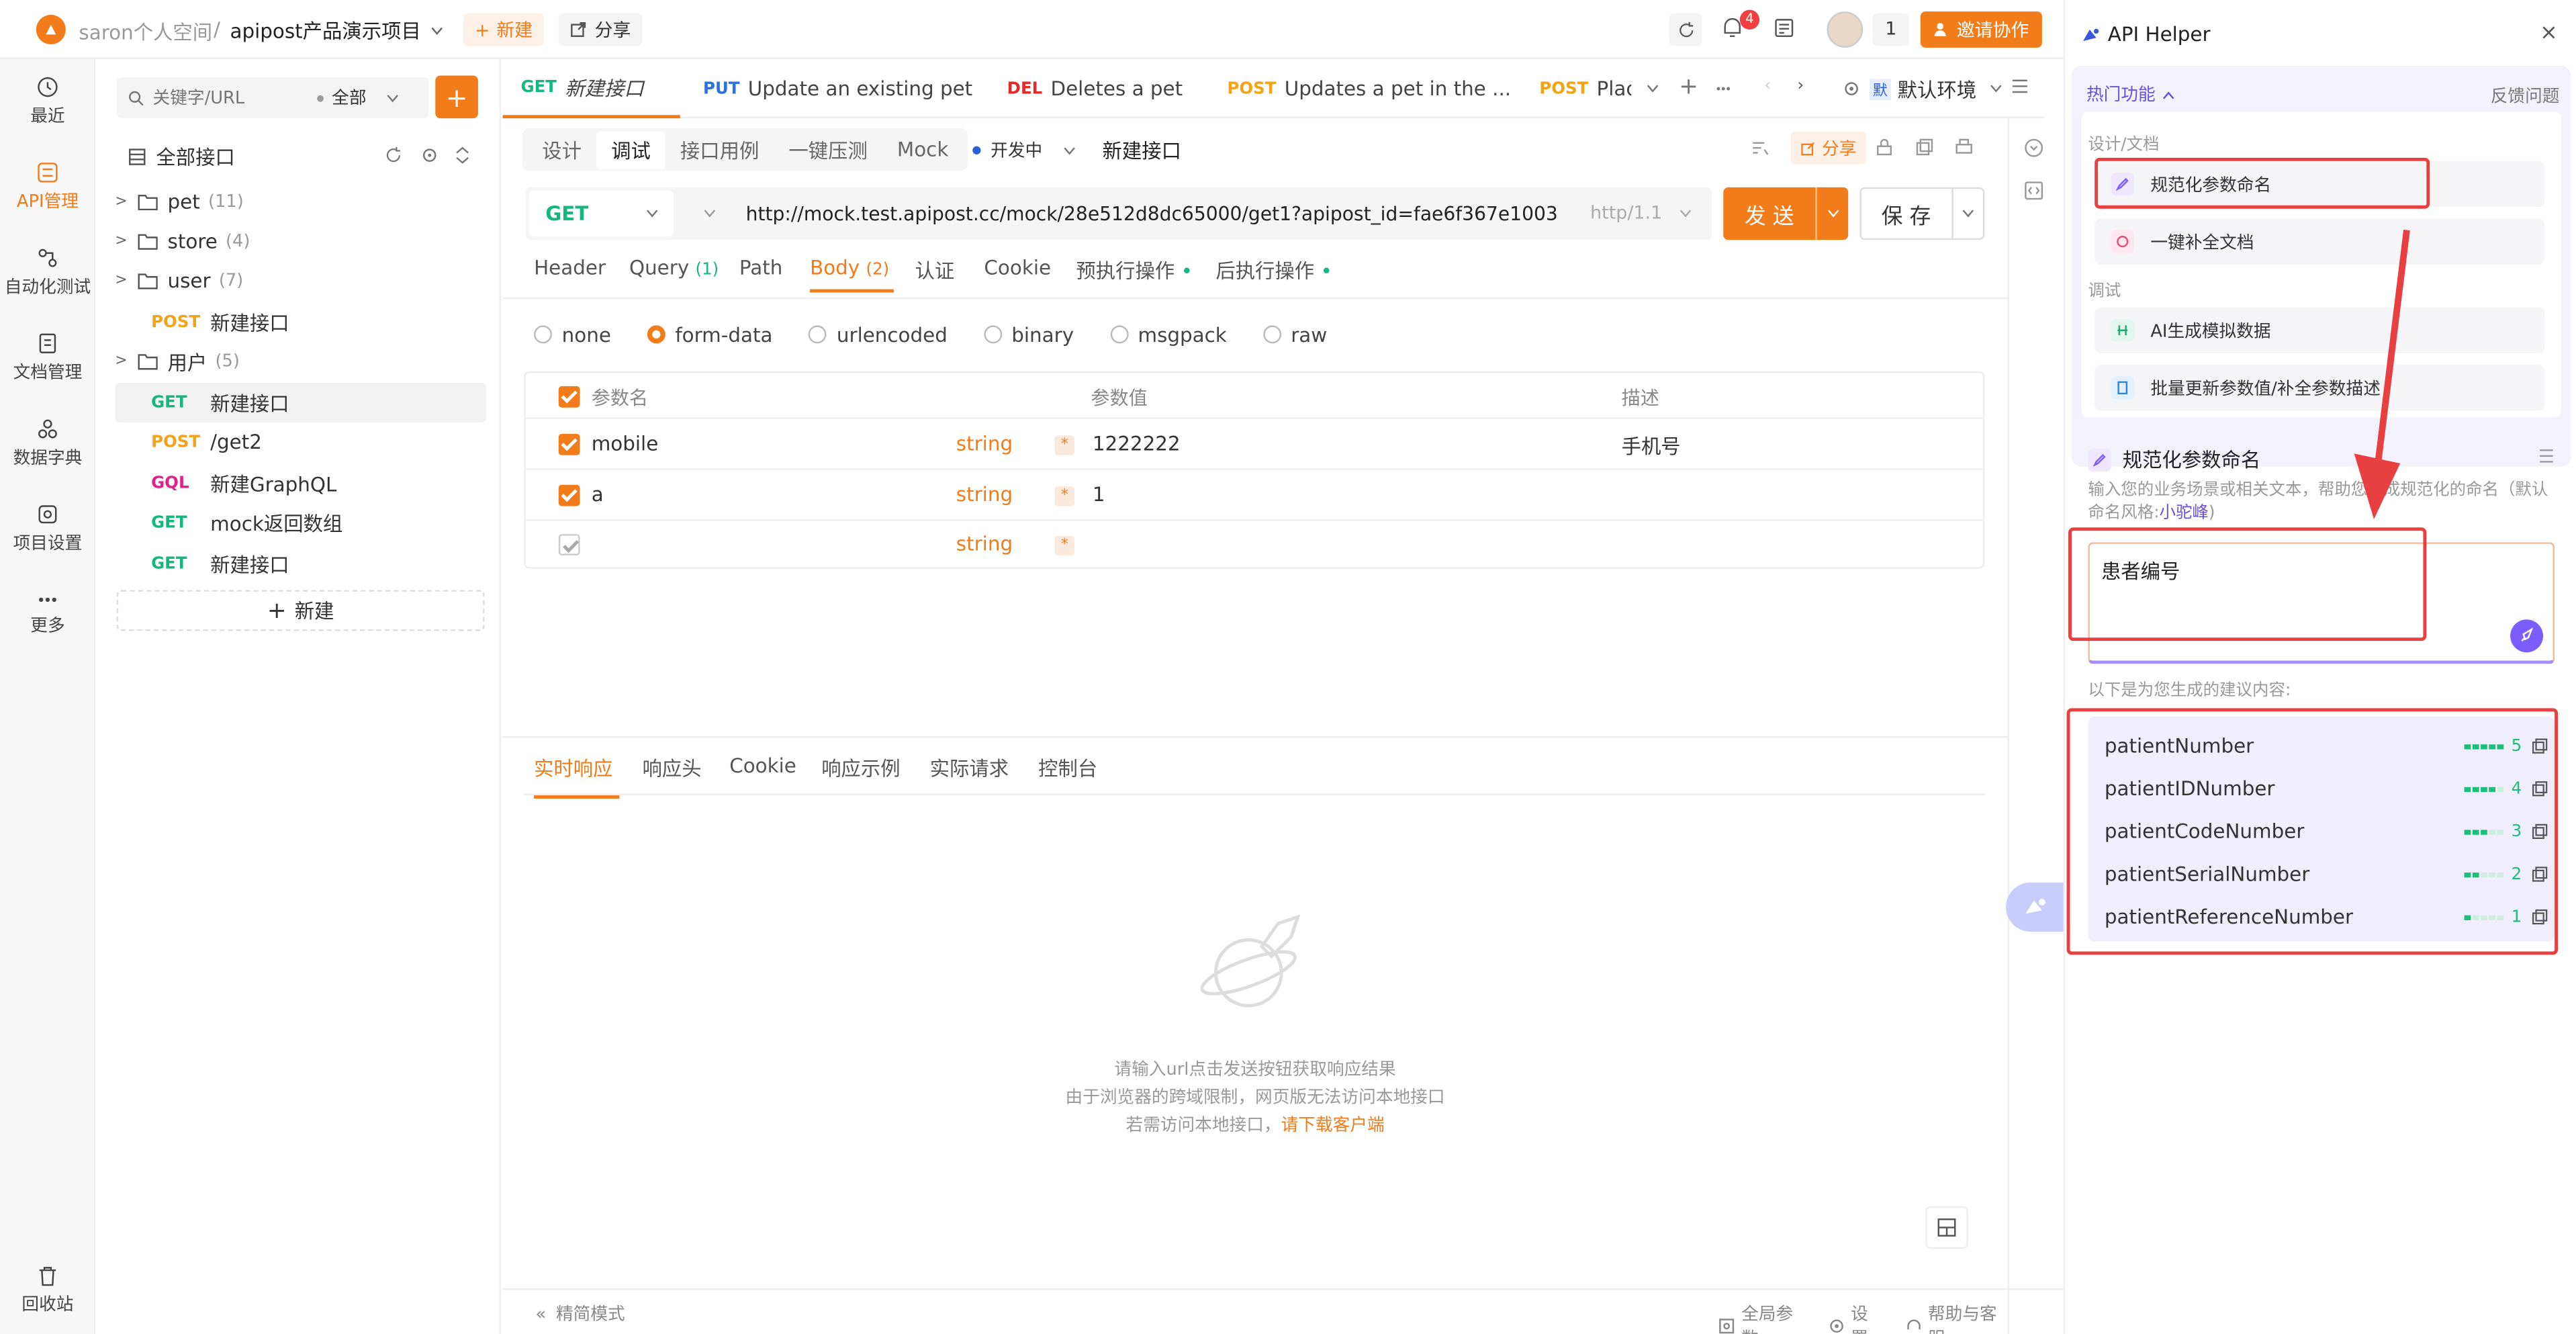 The width and height of the screenshot is (2576, 1334). What do you see at coordinates (349, 97) in the screenshot?
I see `filter-select: 全部` at bounding box center [349, 97].